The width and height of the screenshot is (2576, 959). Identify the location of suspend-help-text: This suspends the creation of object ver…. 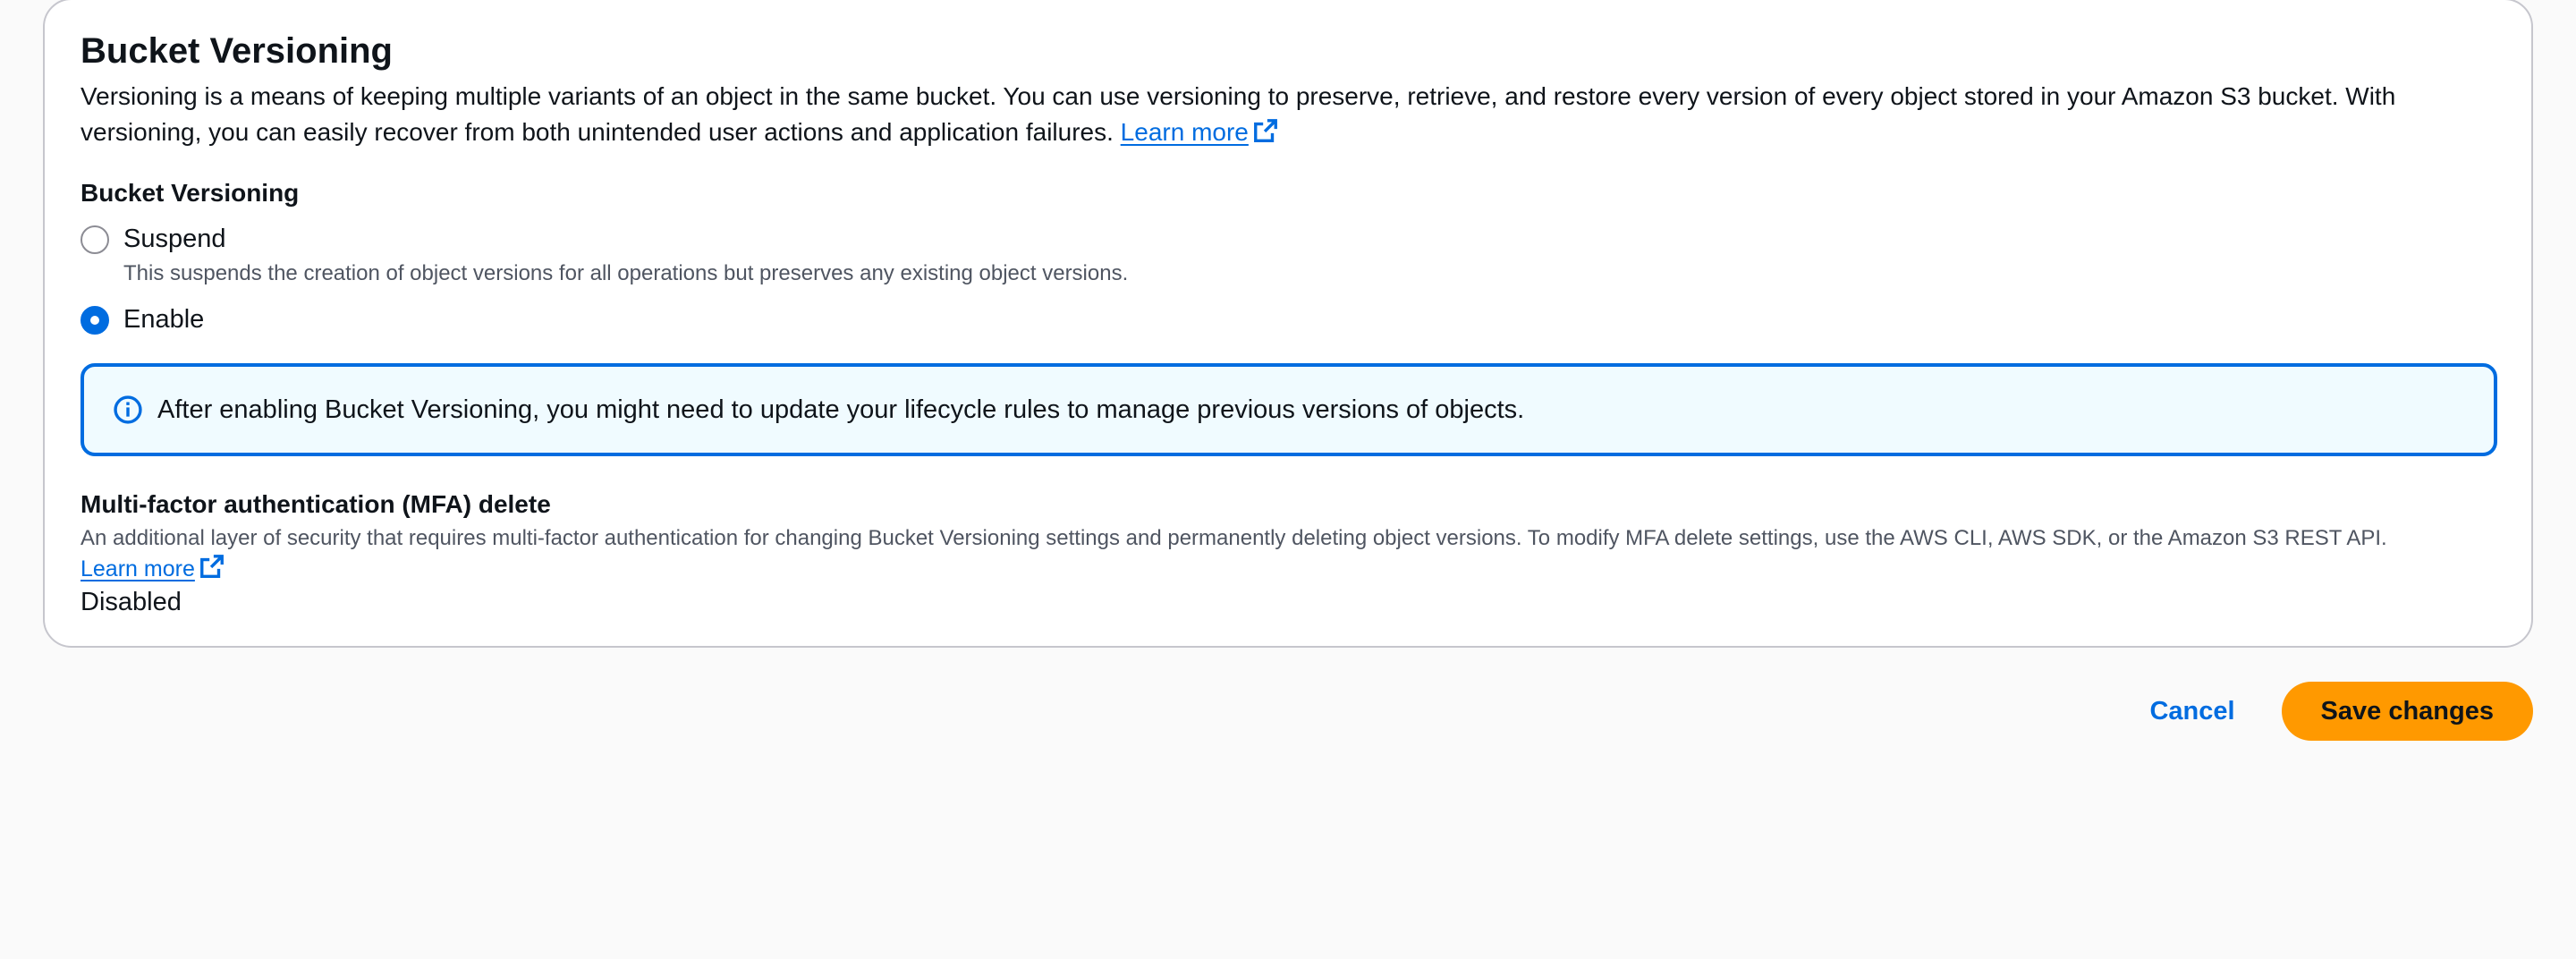
(626, 273).